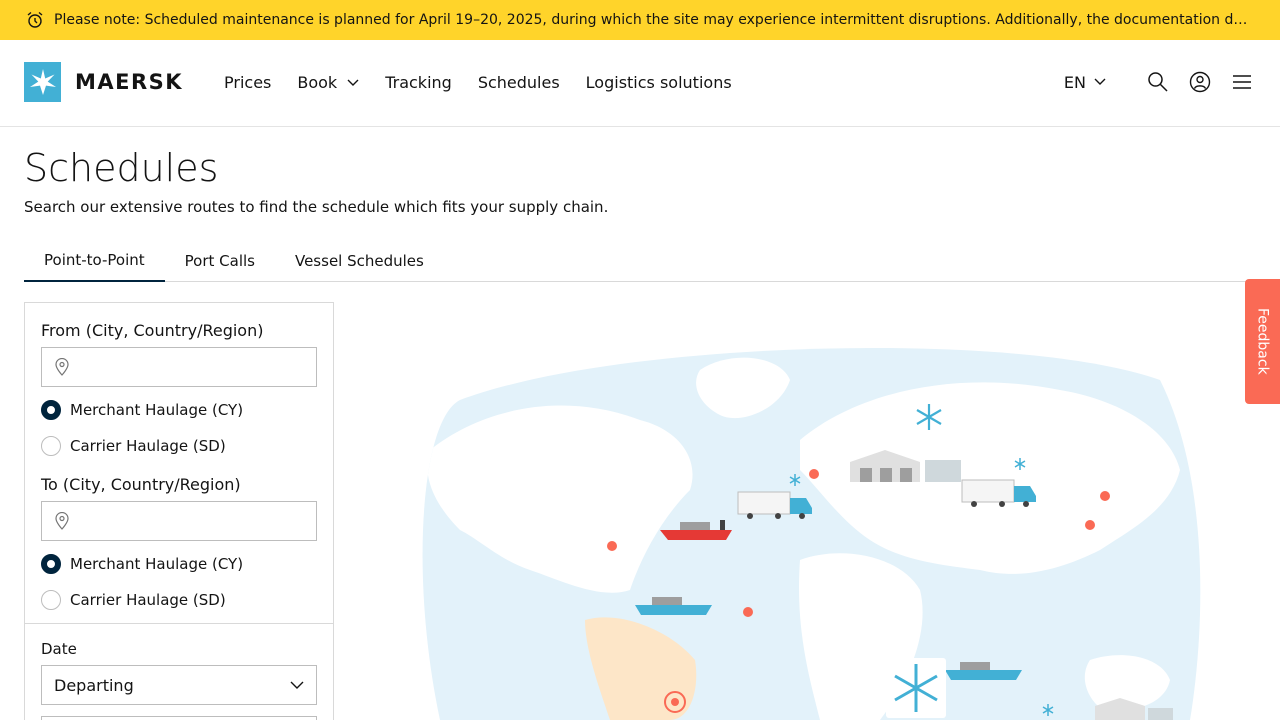  Describe the element at coordinates (317, 82) in the screenshot. I see `nav-book-label: Book` at that location.